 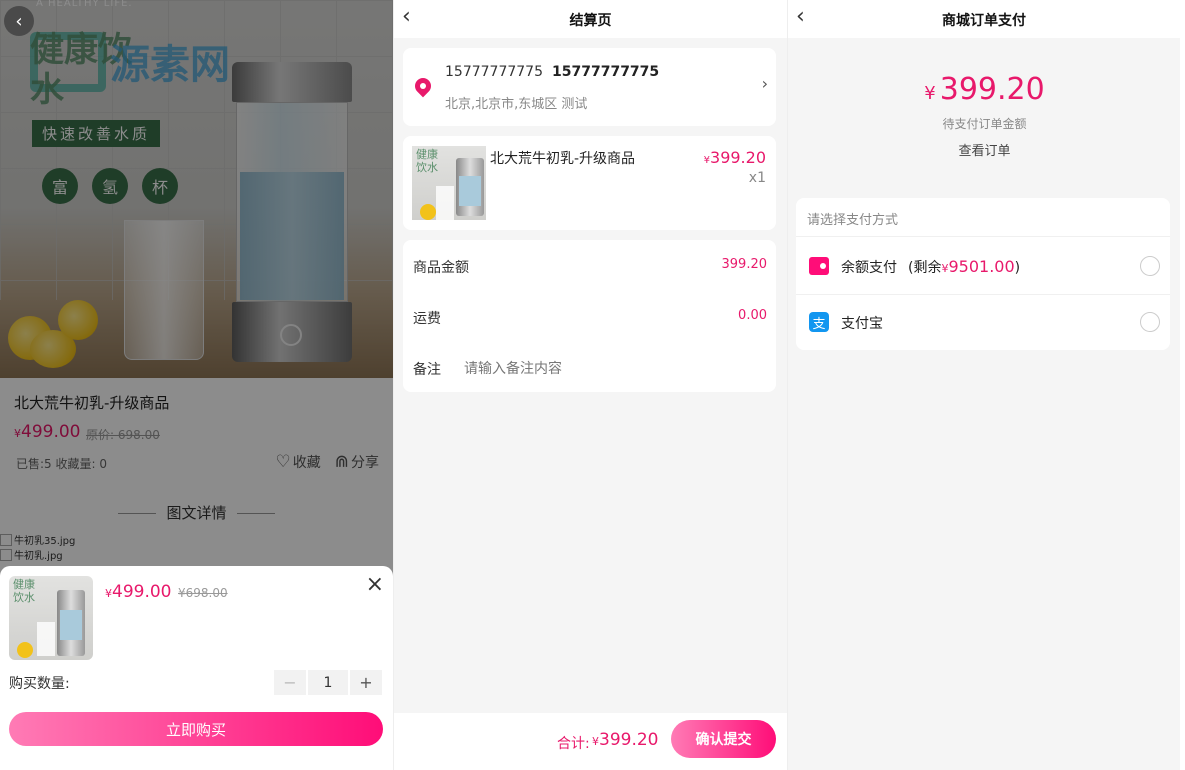 I want to click on order-summary-card: 商品金额 399.20 运费 0.00 备注 请输入备注内容, so click(x=589, y=316).